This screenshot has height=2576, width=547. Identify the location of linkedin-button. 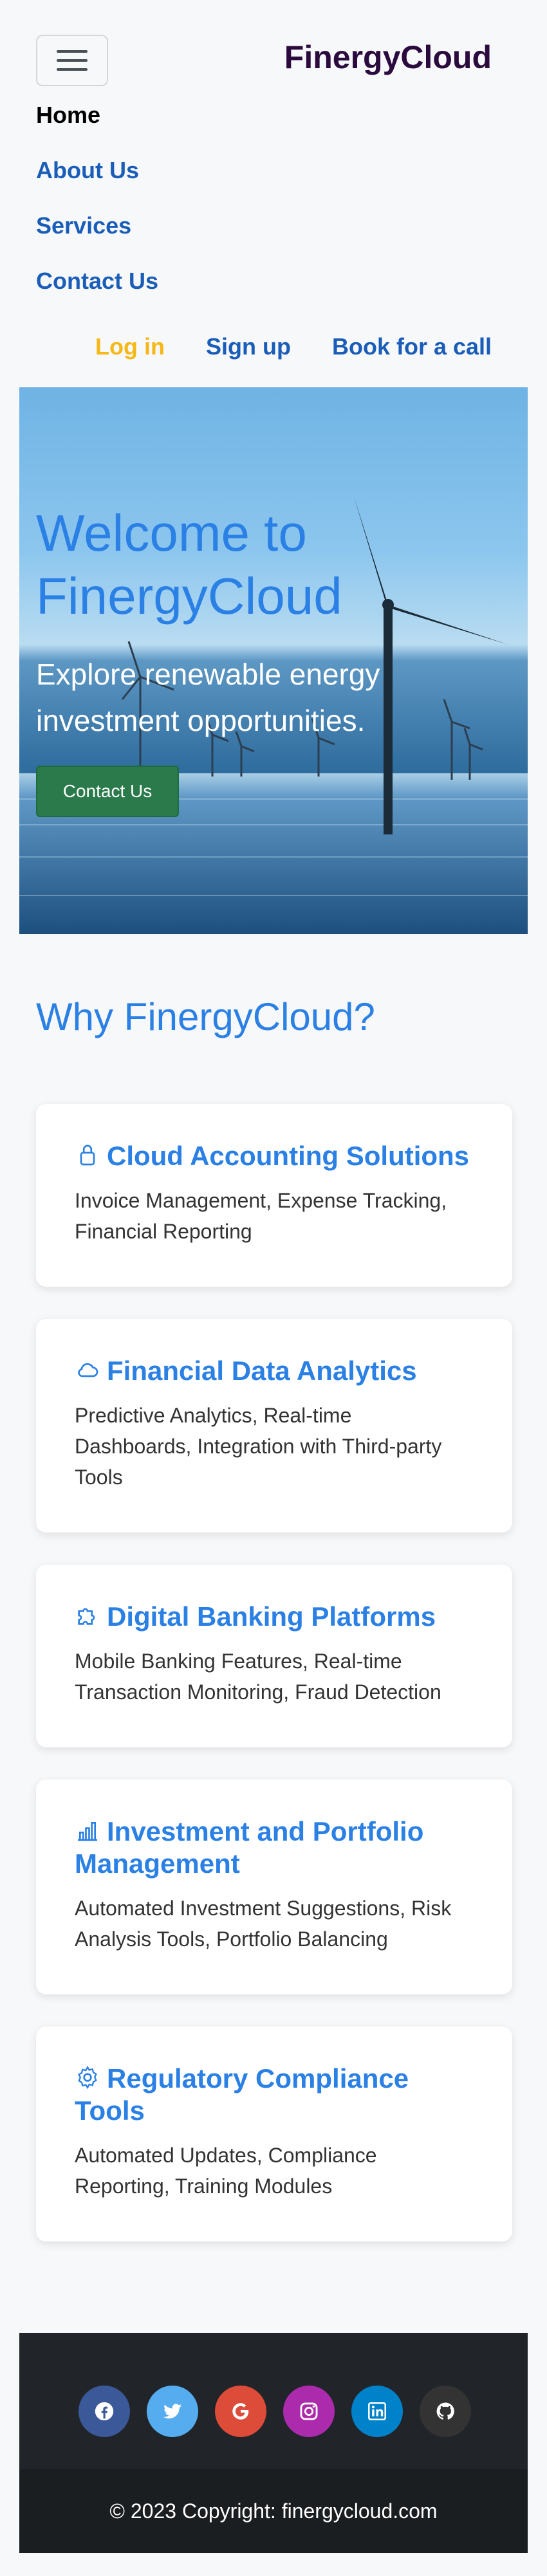
(377, 2411).